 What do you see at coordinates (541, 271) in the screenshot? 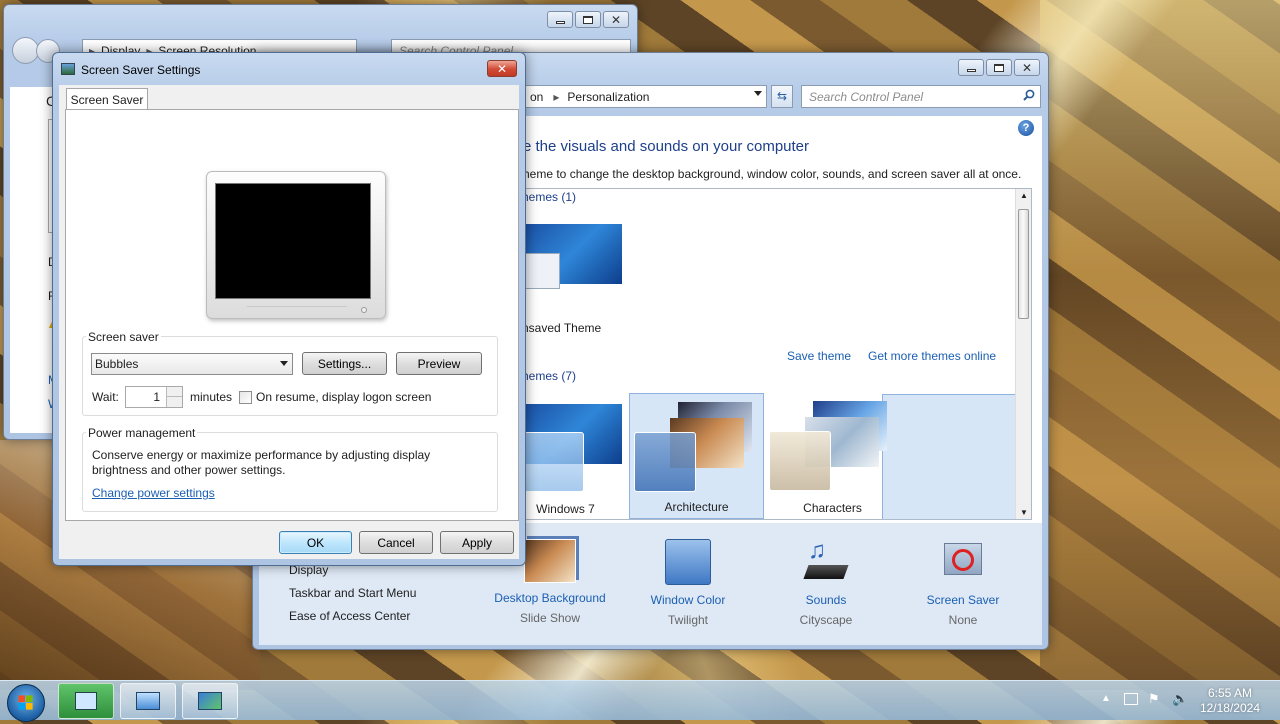
I see `unsaved-theme-window-sample` at bounding box center [541, 271].